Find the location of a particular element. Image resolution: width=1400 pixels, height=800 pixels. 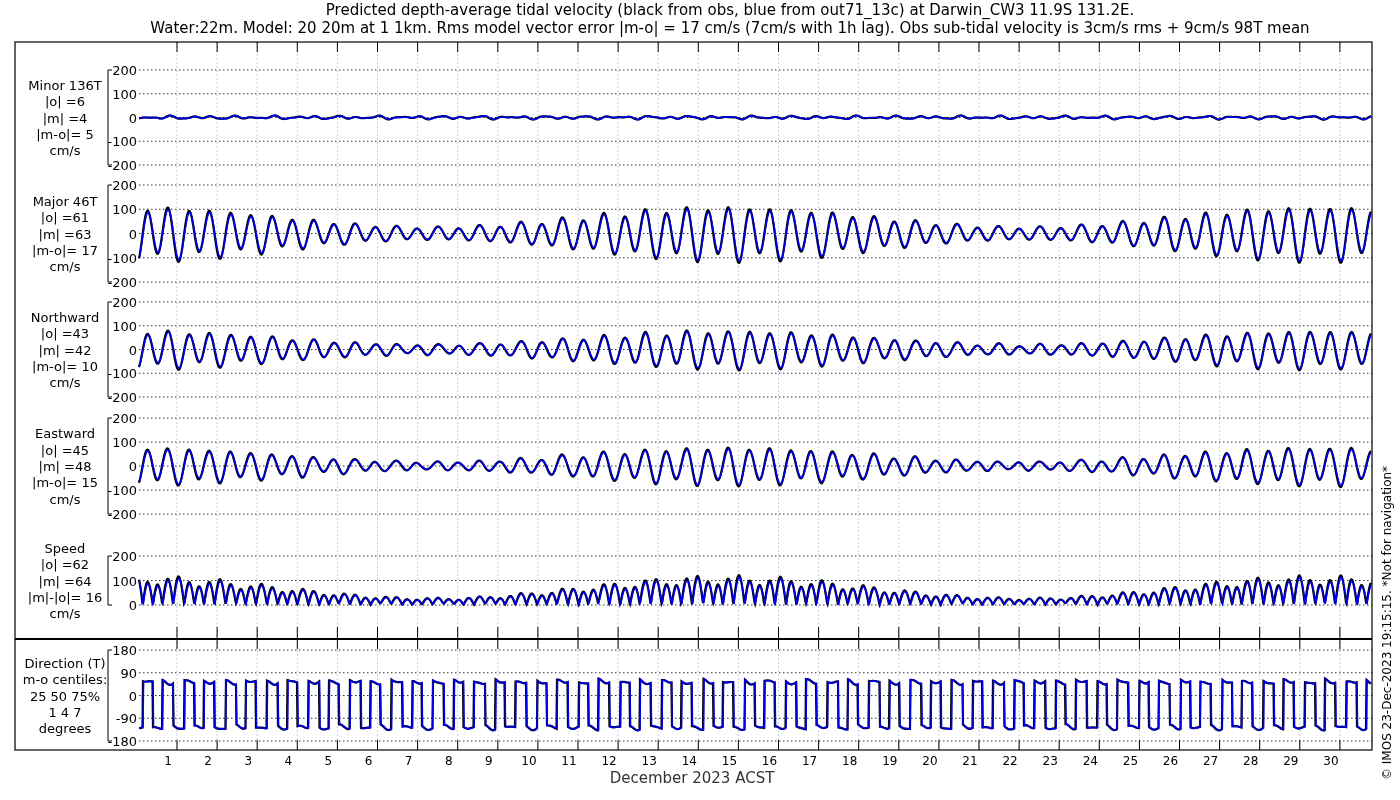

tick-label: 22 is located at coordinates (1010, 761).